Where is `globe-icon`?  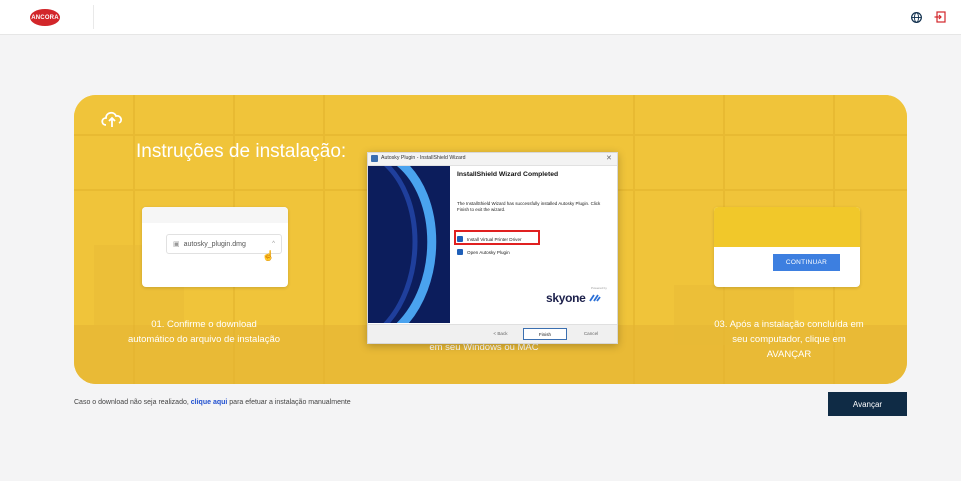 globe-icon is located at coordinates (916, 17).